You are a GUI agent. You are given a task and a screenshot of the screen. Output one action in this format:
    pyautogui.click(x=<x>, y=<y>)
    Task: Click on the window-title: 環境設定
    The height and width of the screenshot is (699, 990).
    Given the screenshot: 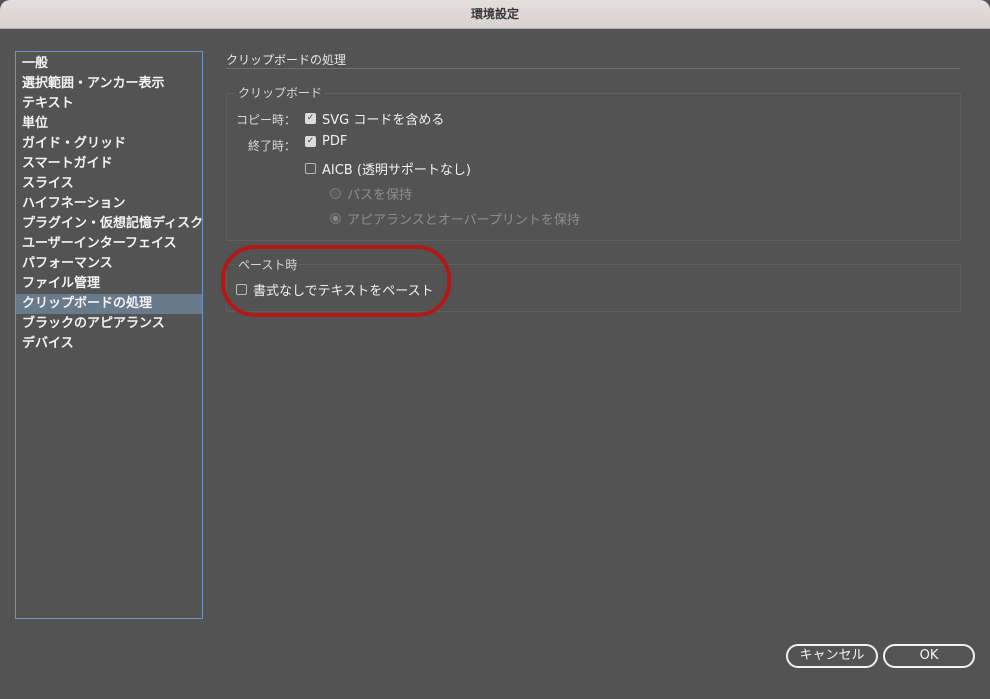 What is the action you would take?
    pyautogui.click(x=495, y=14)
    